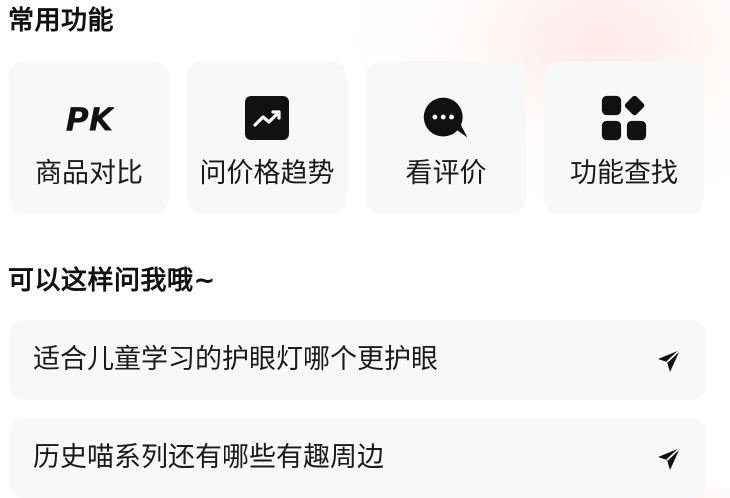  I want to click on pk-icon: PK, so click(89, 118).